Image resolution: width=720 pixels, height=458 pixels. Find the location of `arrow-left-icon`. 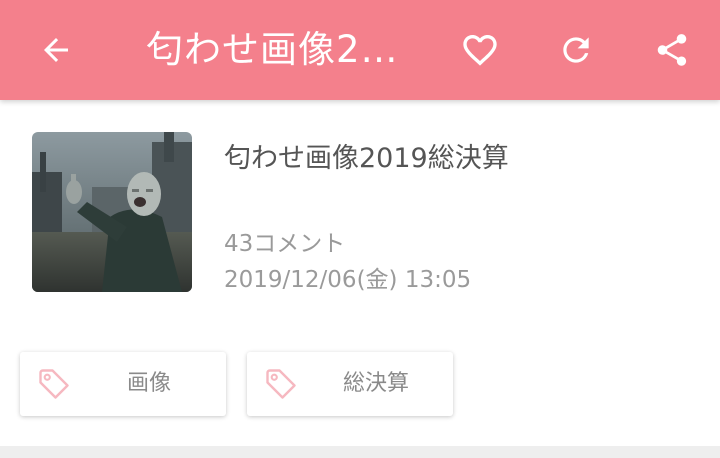

arrow-left-icon is located at coordinates (56, 50).